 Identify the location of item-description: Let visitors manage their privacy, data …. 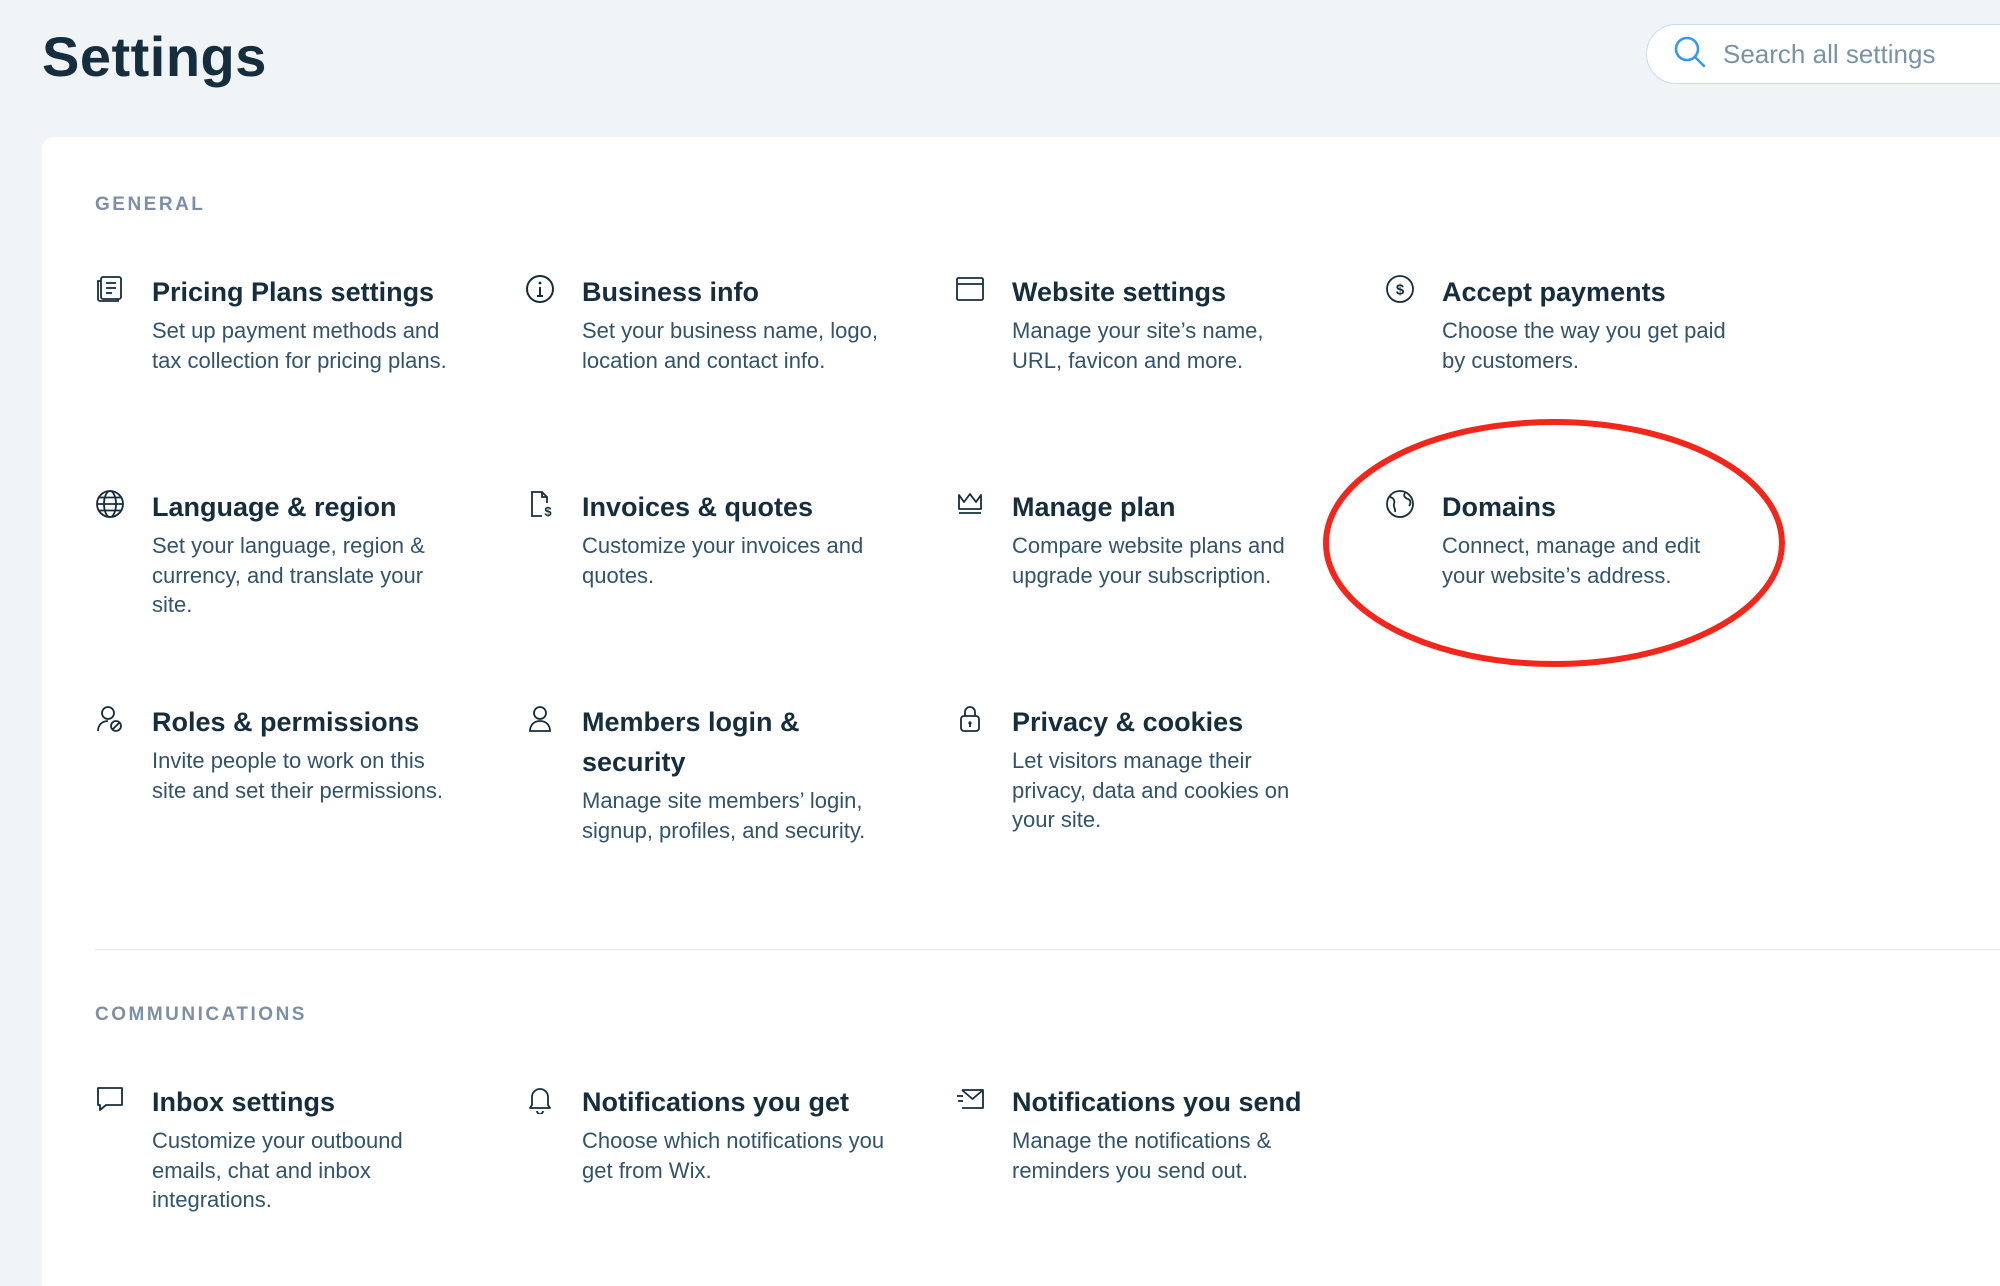
(1151, 790).